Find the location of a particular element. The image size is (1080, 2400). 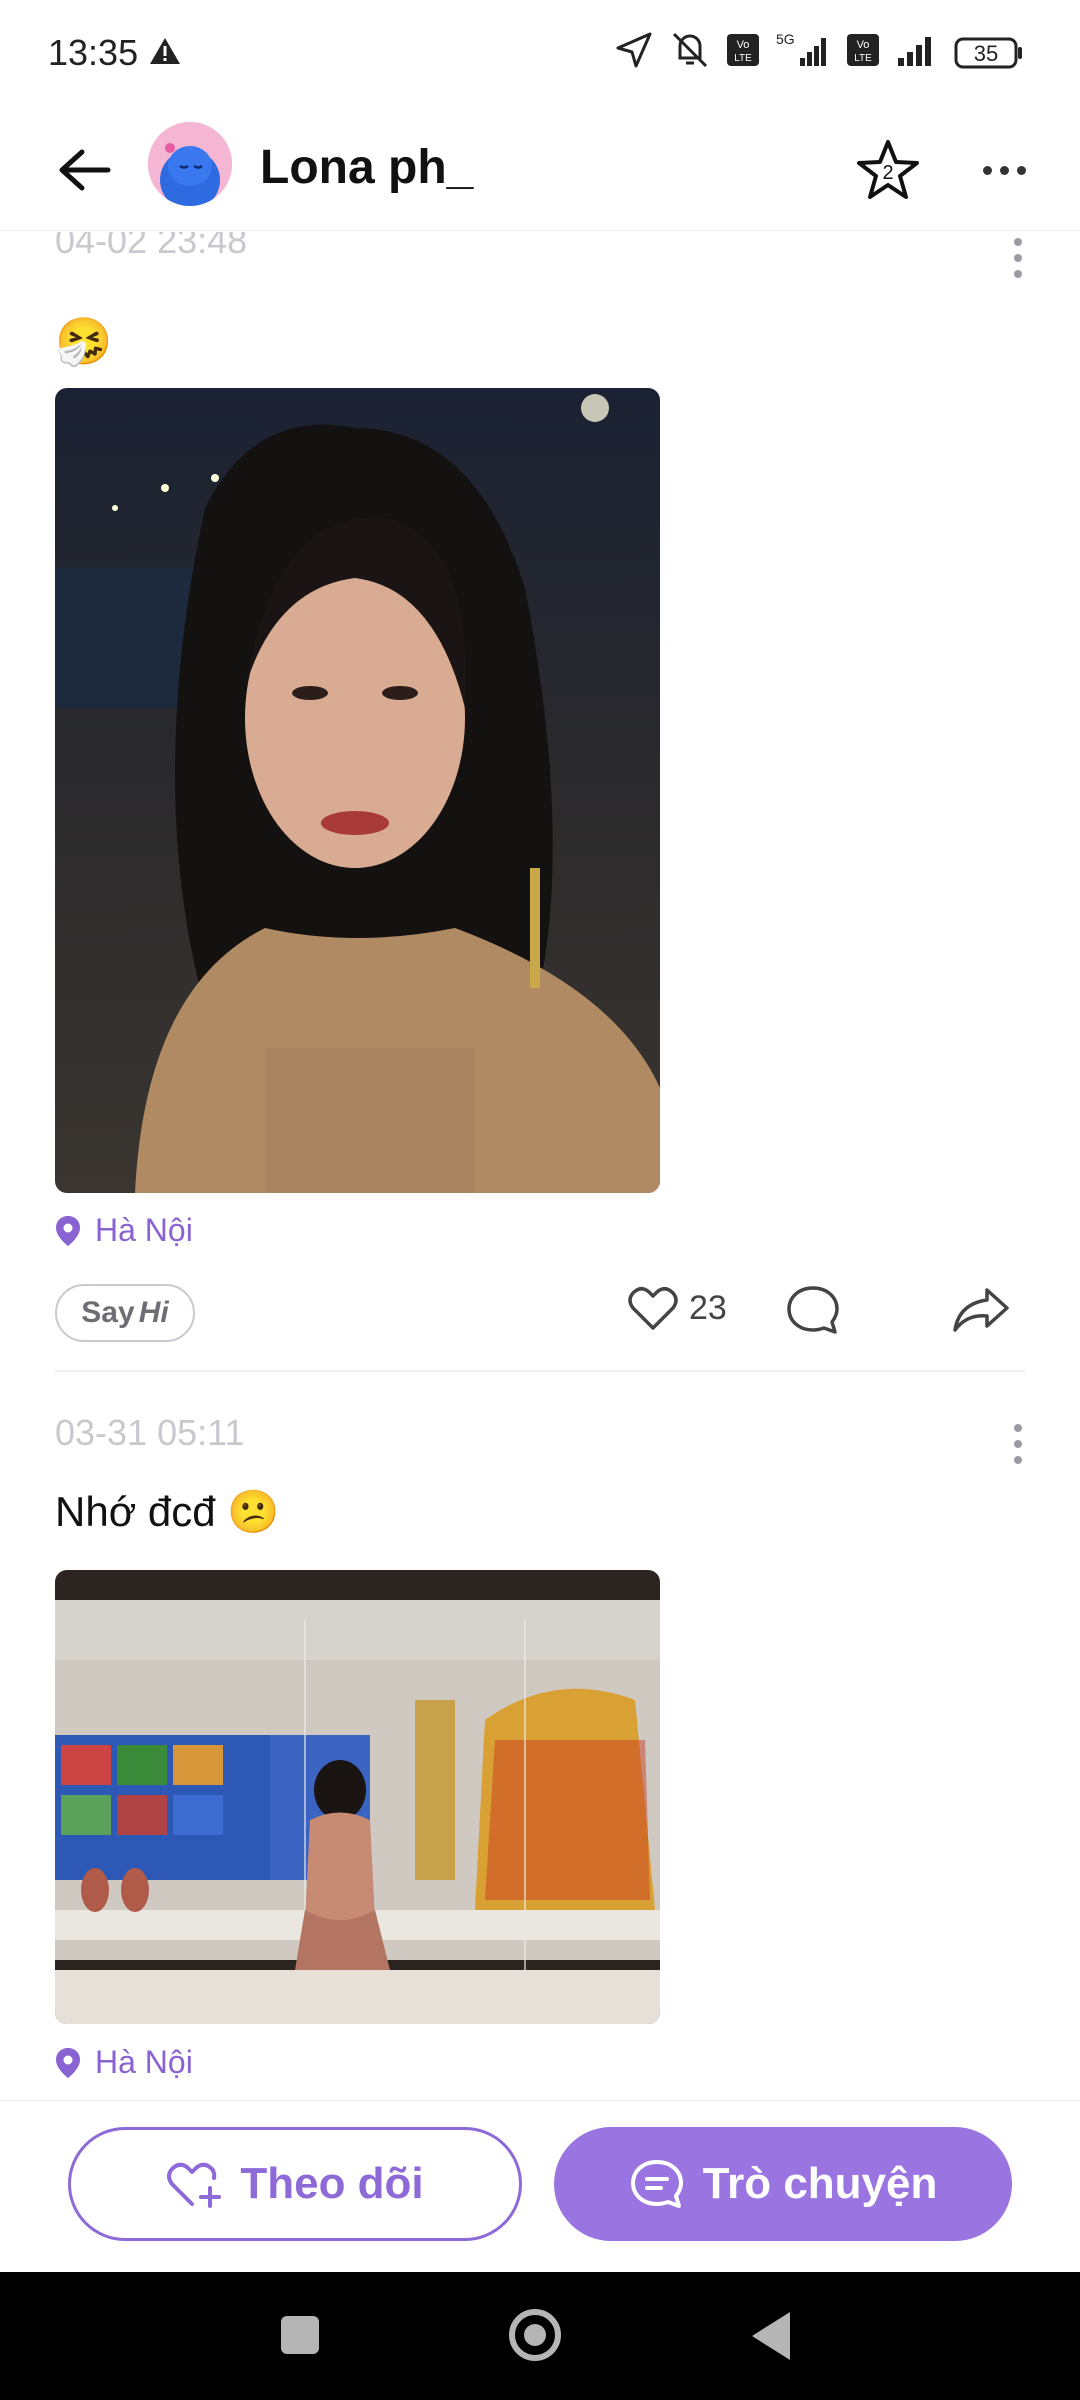

post-actions: Say Hi 23 is located at coordinates (540, 1314).